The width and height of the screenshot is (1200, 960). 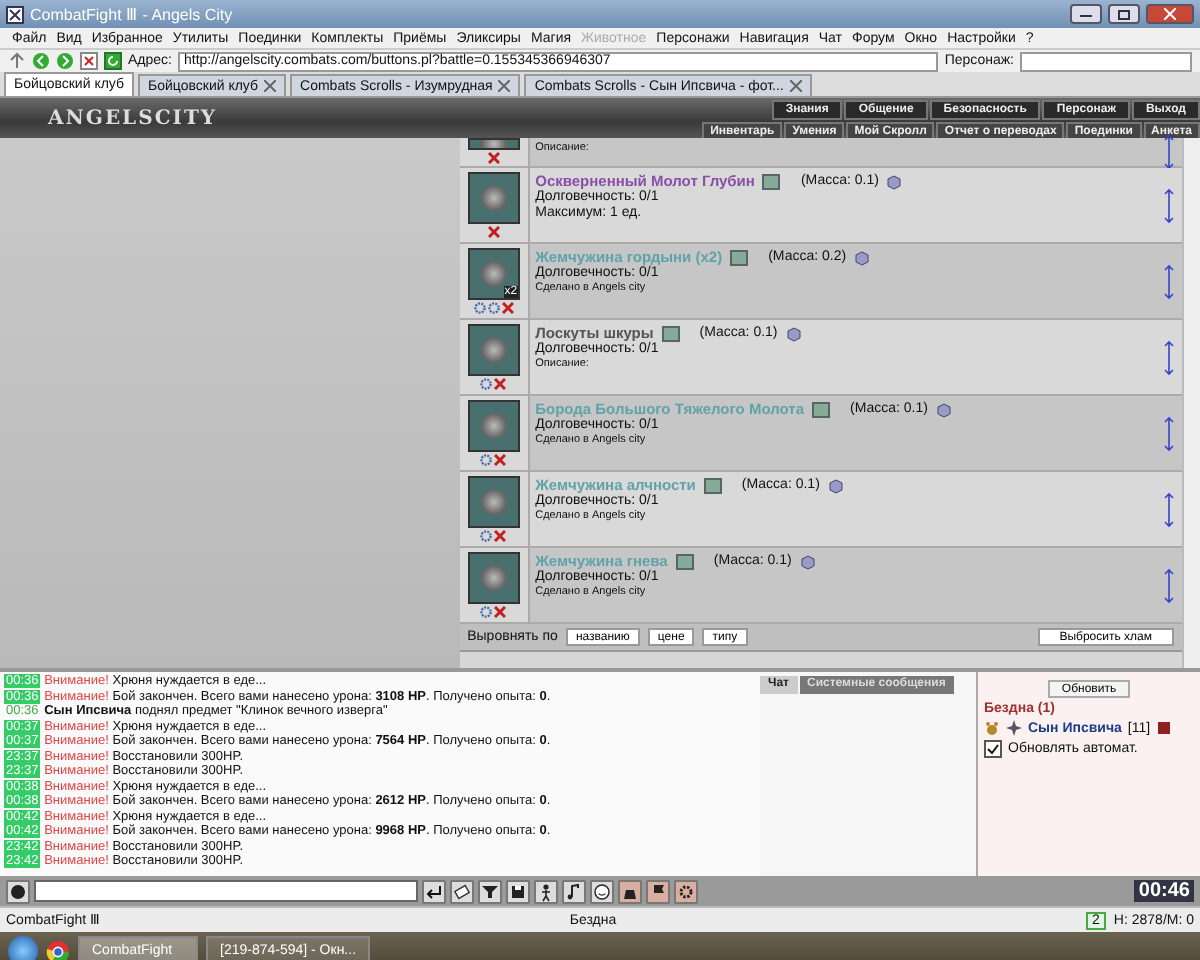 I want to click on maximize-icon, so click(x=1124, y=14).